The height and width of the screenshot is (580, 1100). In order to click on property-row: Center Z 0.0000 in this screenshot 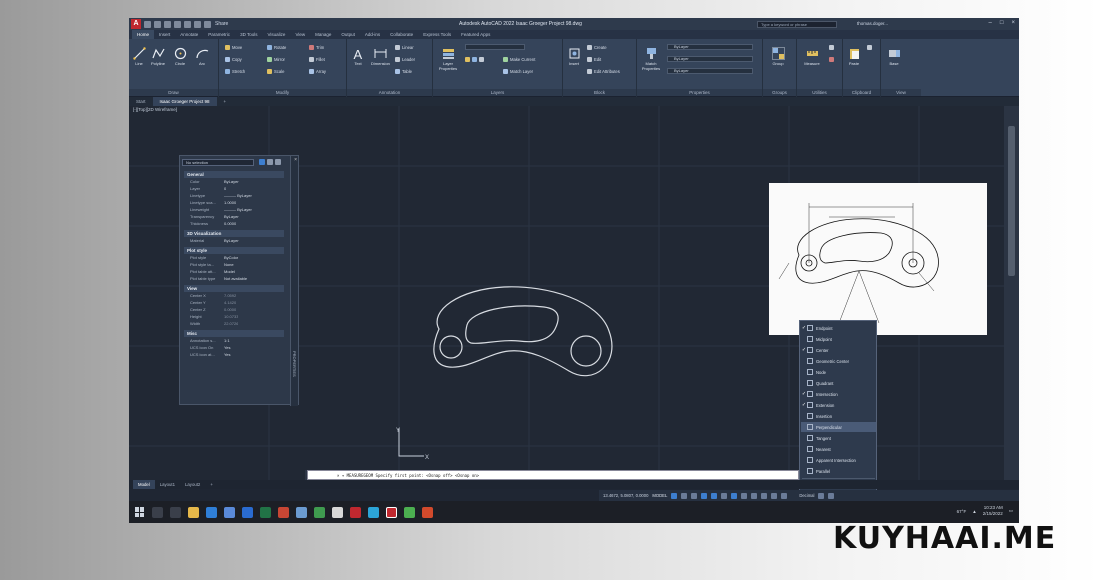, I will do `click(234, 310)`.